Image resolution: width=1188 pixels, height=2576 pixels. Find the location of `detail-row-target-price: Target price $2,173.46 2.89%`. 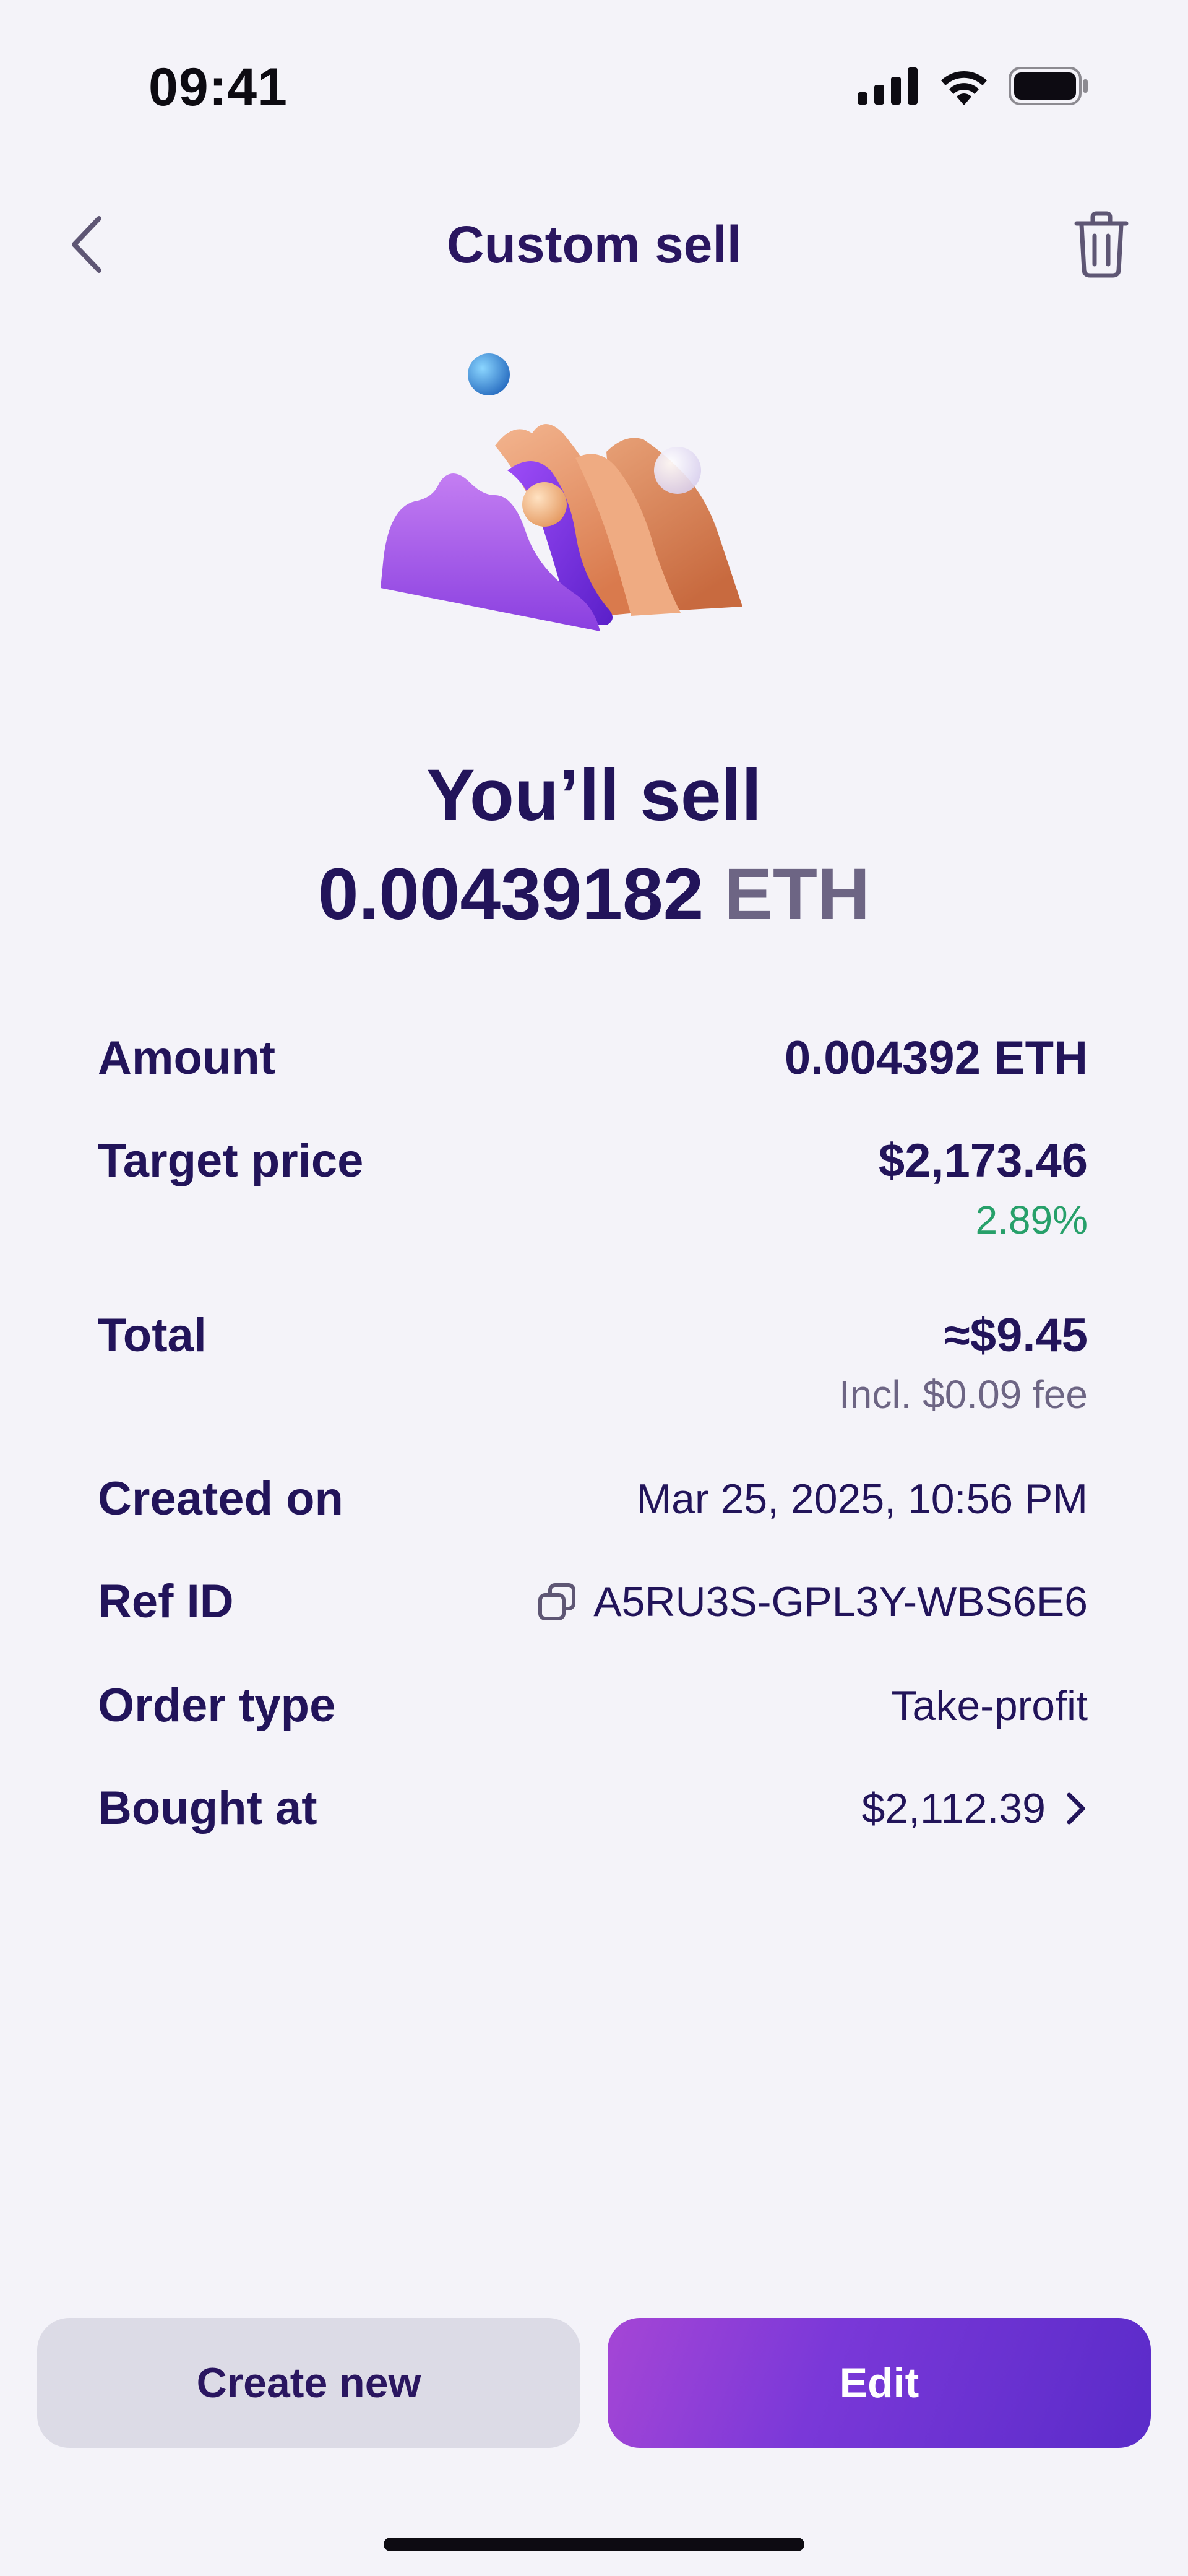

detail-row-target-price: Target price $2,173.46 2.89% is located at coordinates (593, 1189).